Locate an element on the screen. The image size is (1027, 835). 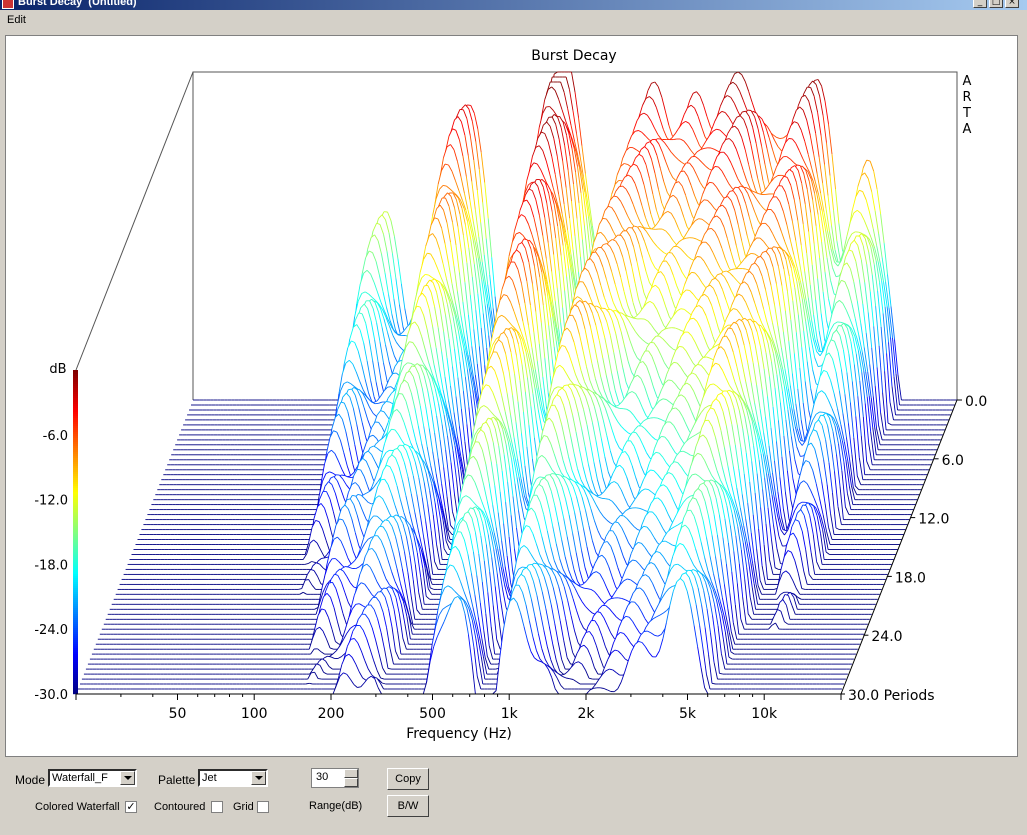
chart-title: Burst Decay is located at coordinates (573, 56).